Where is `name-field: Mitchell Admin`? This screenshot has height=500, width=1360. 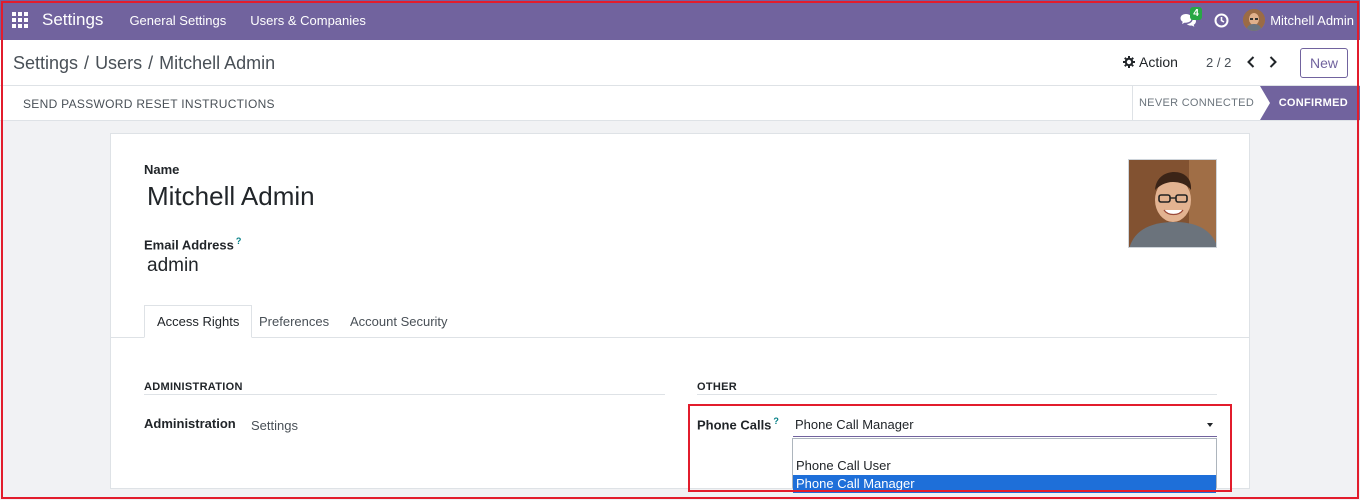 name-field: Mitchell Admin is located at coordinates (231, 196).